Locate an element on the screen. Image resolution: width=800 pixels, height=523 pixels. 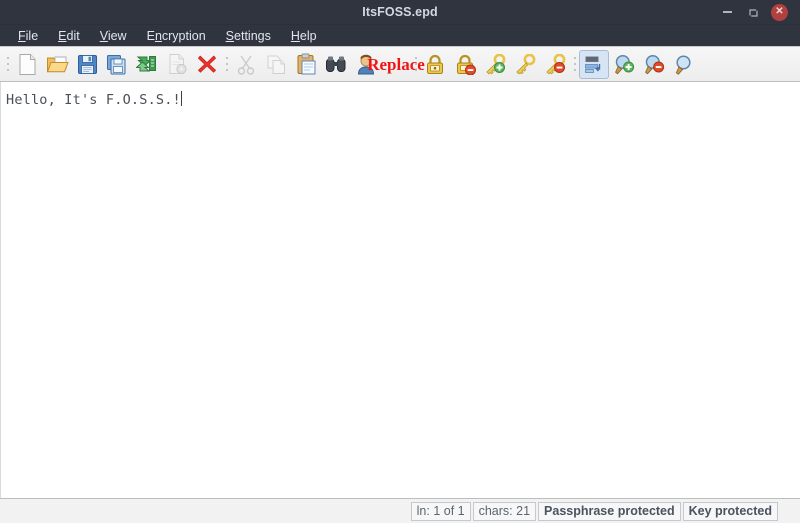
replace-icon: Replace is located at coordinates (396, 64).